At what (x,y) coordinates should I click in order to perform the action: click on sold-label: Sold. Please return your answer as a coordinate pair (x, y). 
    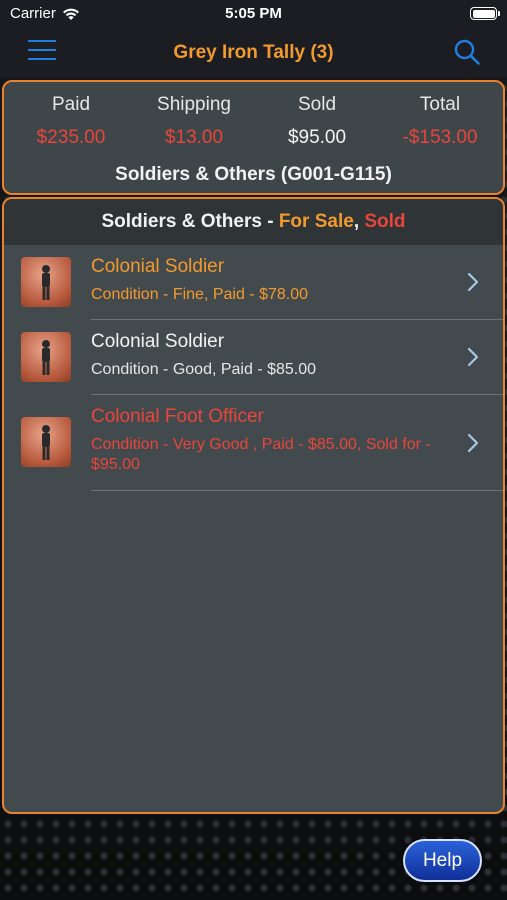
    Looking at the image, I should click on (317, 104).